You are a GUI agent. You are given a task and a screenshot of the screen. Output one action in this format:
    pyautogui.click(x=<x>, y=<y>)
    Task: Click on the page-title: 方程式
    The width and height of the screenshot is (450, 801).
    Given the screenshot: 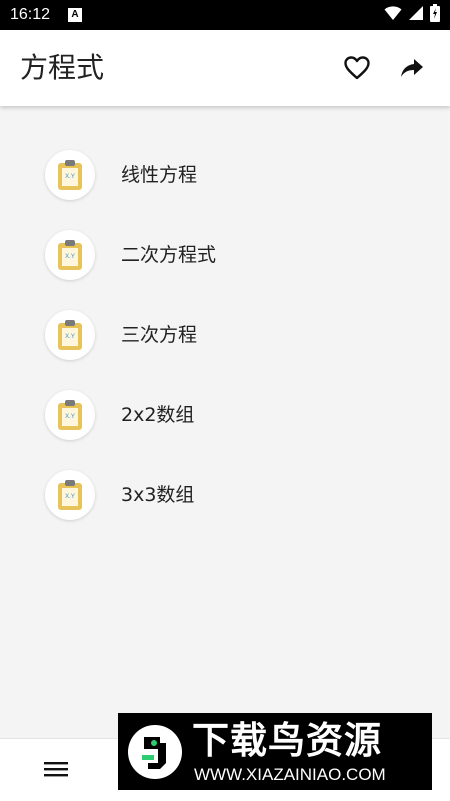 What is the action you would take?
    pyautogui.click(x=62, y=67)
    